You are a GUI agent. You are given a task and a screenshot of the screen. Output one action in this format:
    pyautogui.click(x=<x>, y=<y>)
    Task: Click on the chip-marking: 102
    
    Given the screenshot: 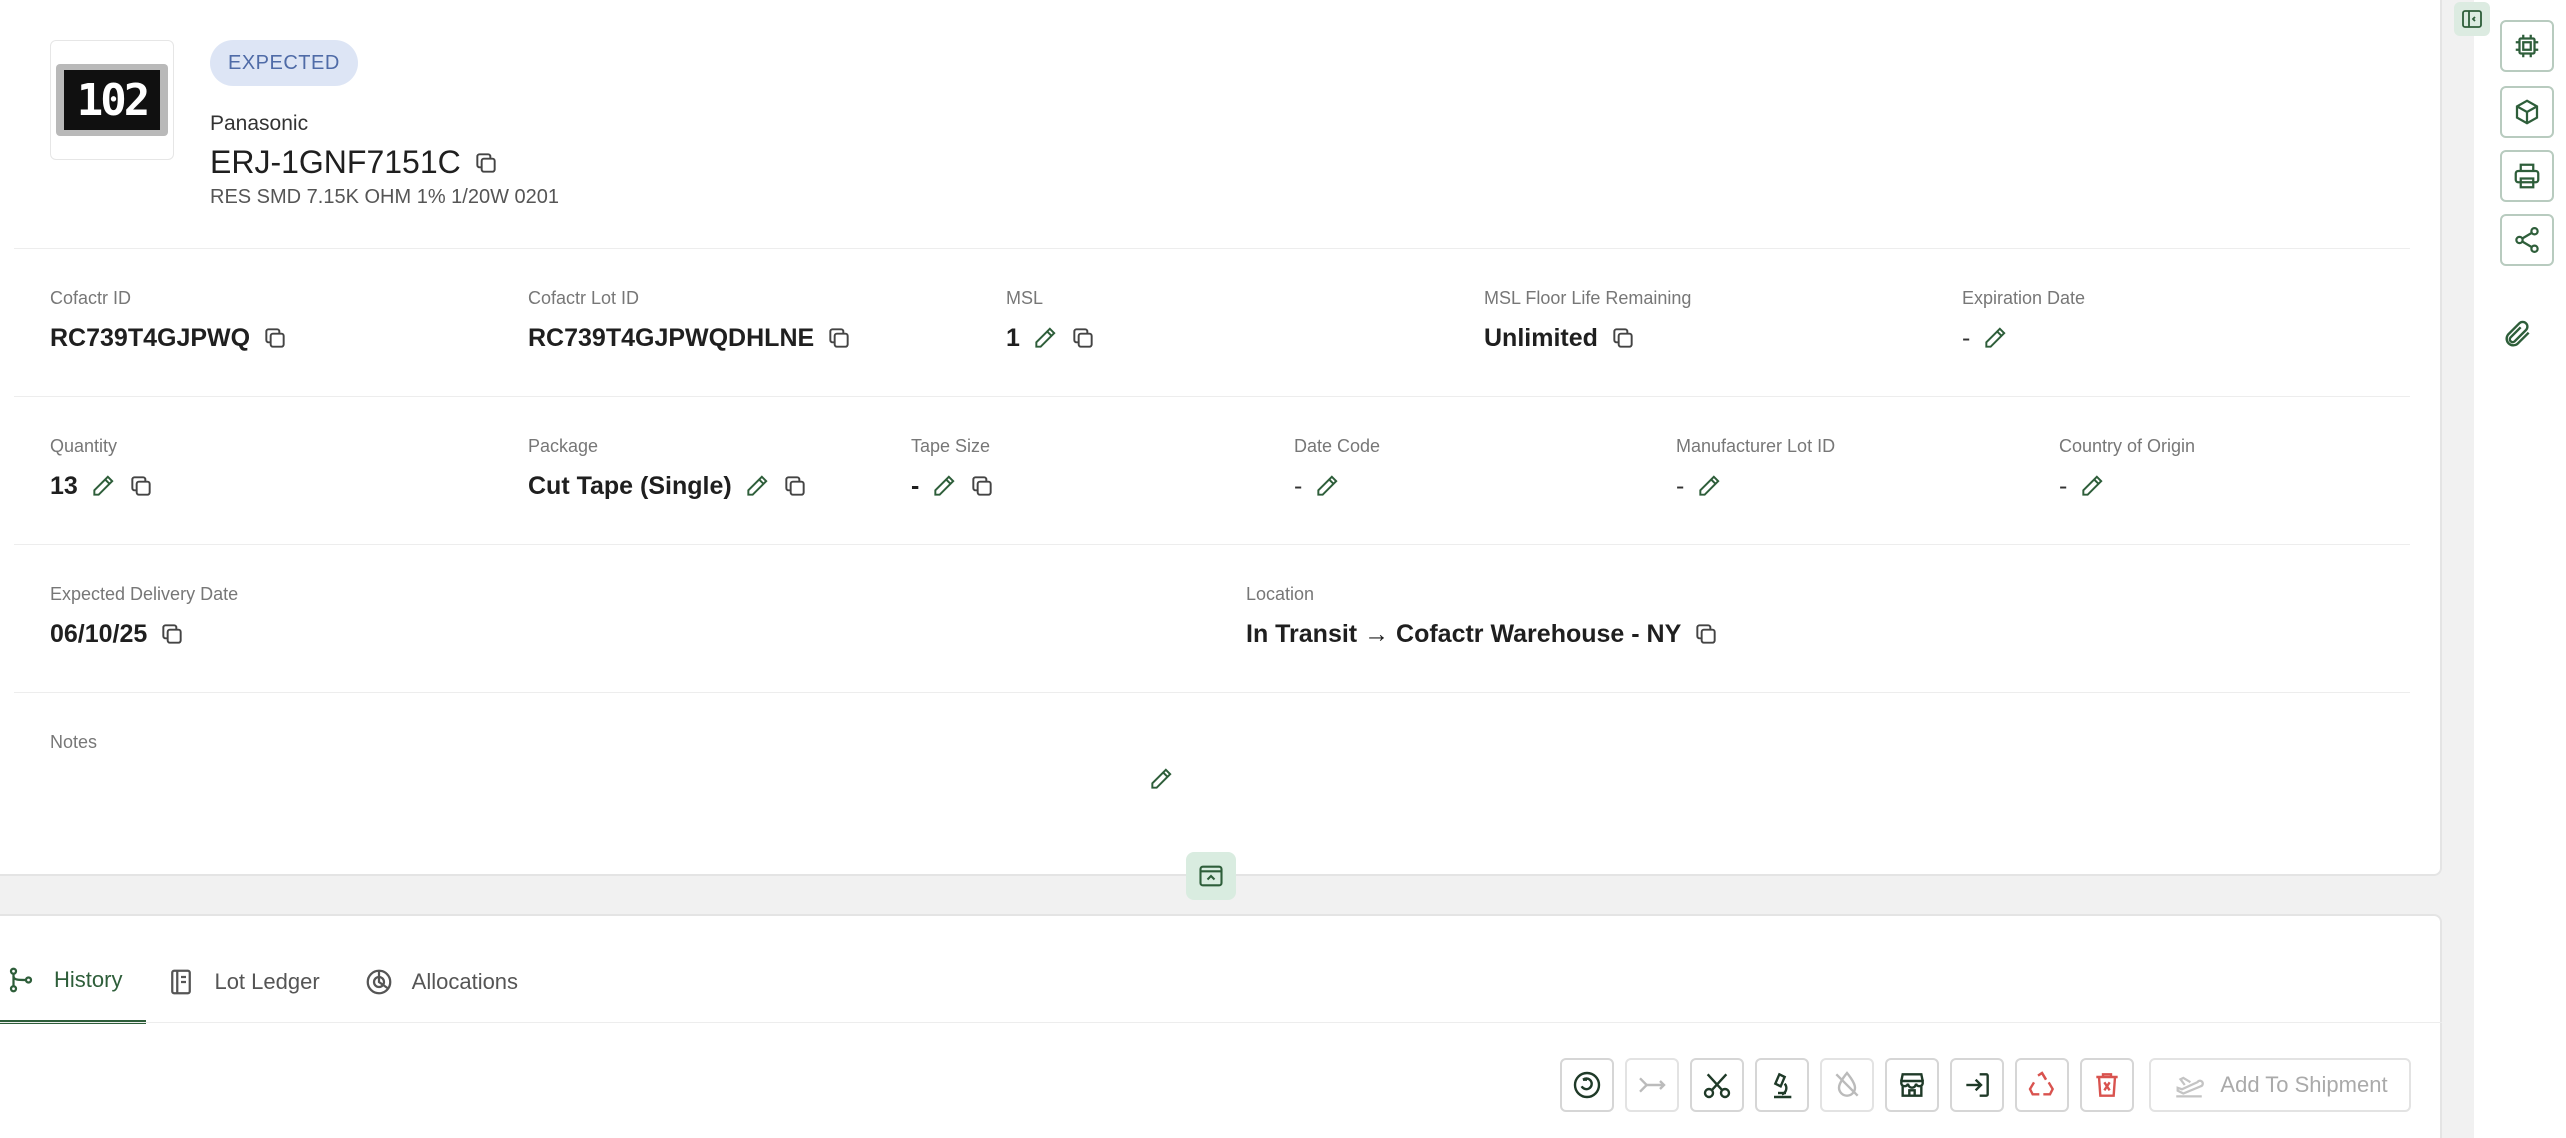 What is the action you would take?
    pyautogui.click(x=112, y=100)
    